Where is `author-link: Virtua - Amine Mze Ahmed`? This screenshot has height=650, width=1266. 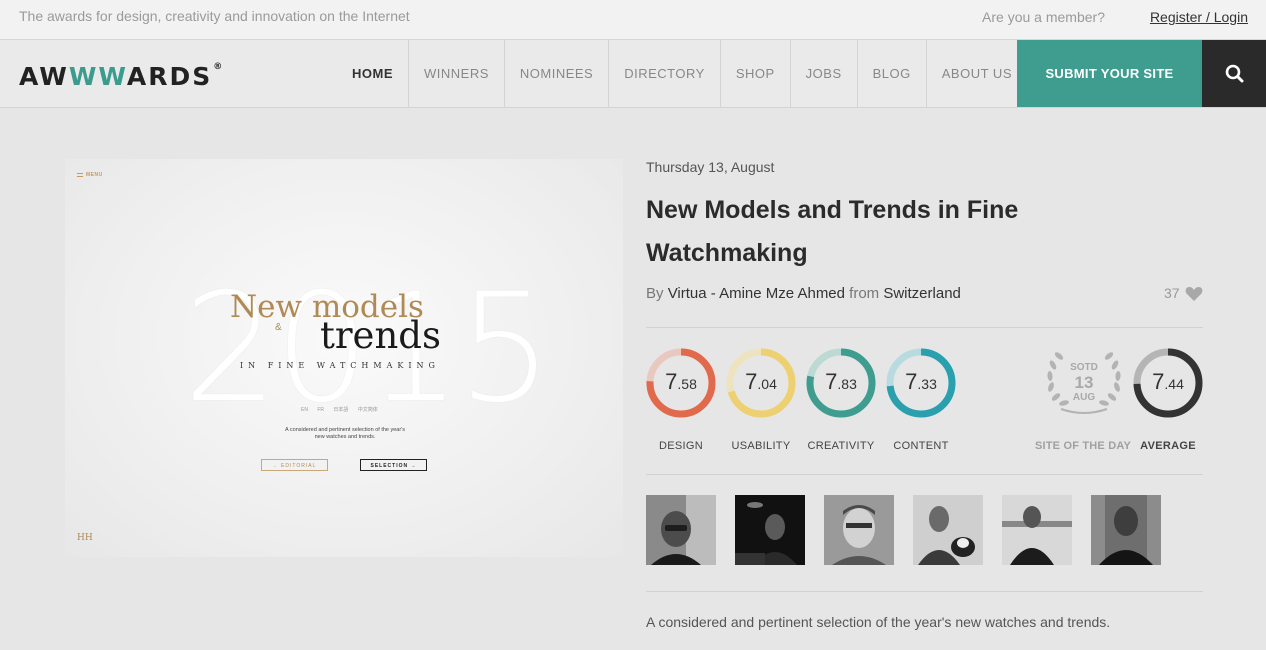
author-link: Virtua - Amine Mze Ahmed is located at coordinates (756, 293).